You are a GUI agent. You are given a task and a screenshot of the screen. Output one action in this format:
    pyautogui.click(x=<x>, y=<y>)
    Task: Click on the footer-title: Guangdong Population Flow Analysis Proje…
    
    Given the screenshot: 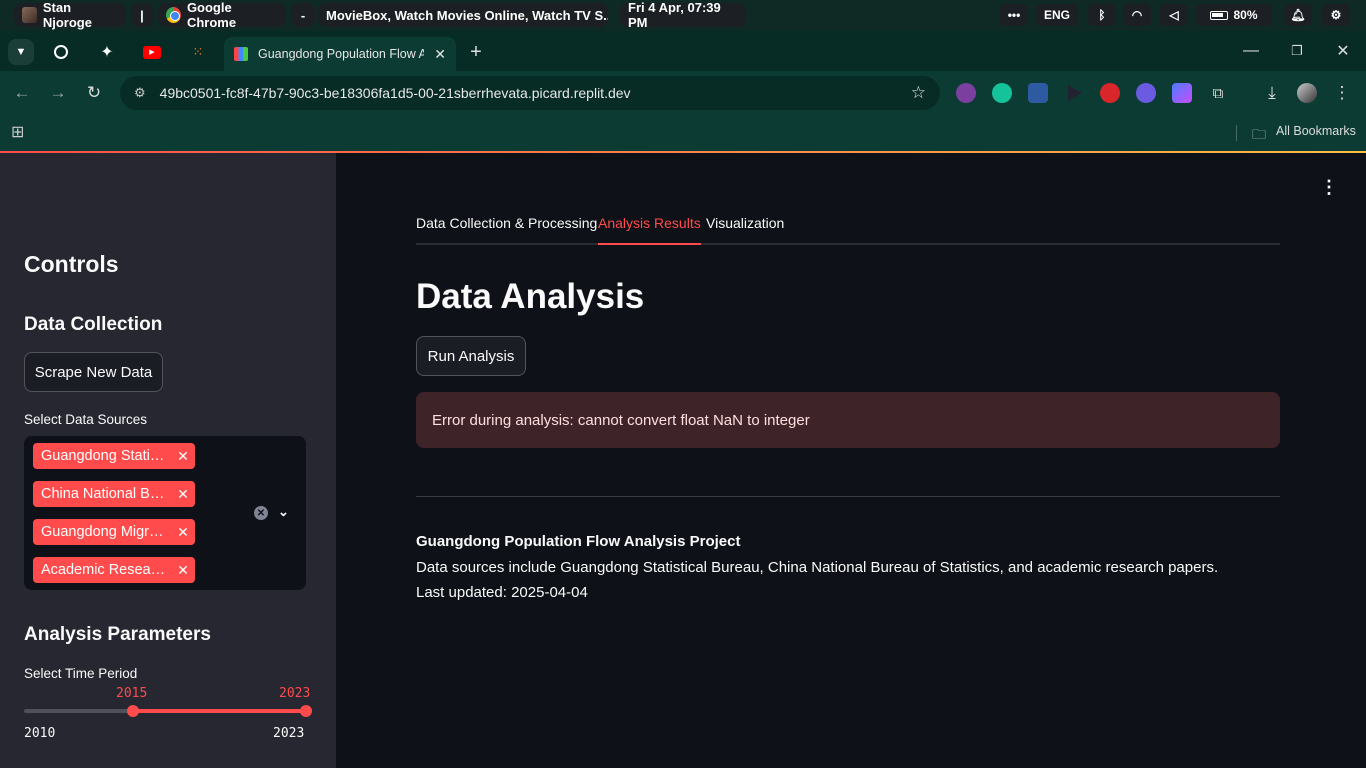 What is the action you would take?
    pyautogui.click(x=578, y=541)
    